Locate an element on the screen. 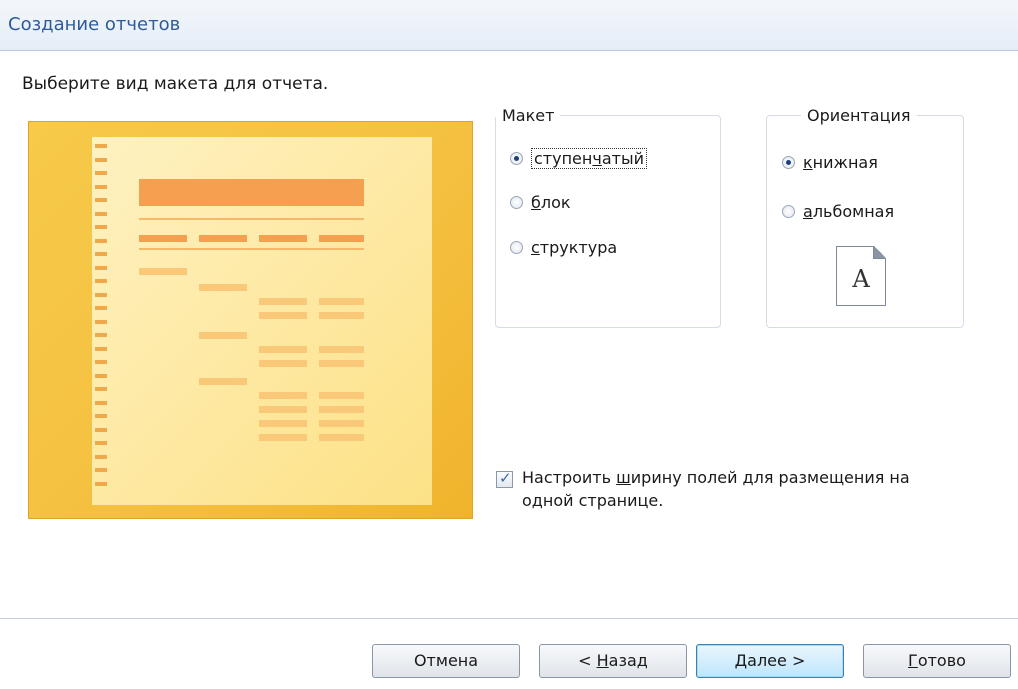  cancel-button-label: Отмена is located at coordinates (446, 660).